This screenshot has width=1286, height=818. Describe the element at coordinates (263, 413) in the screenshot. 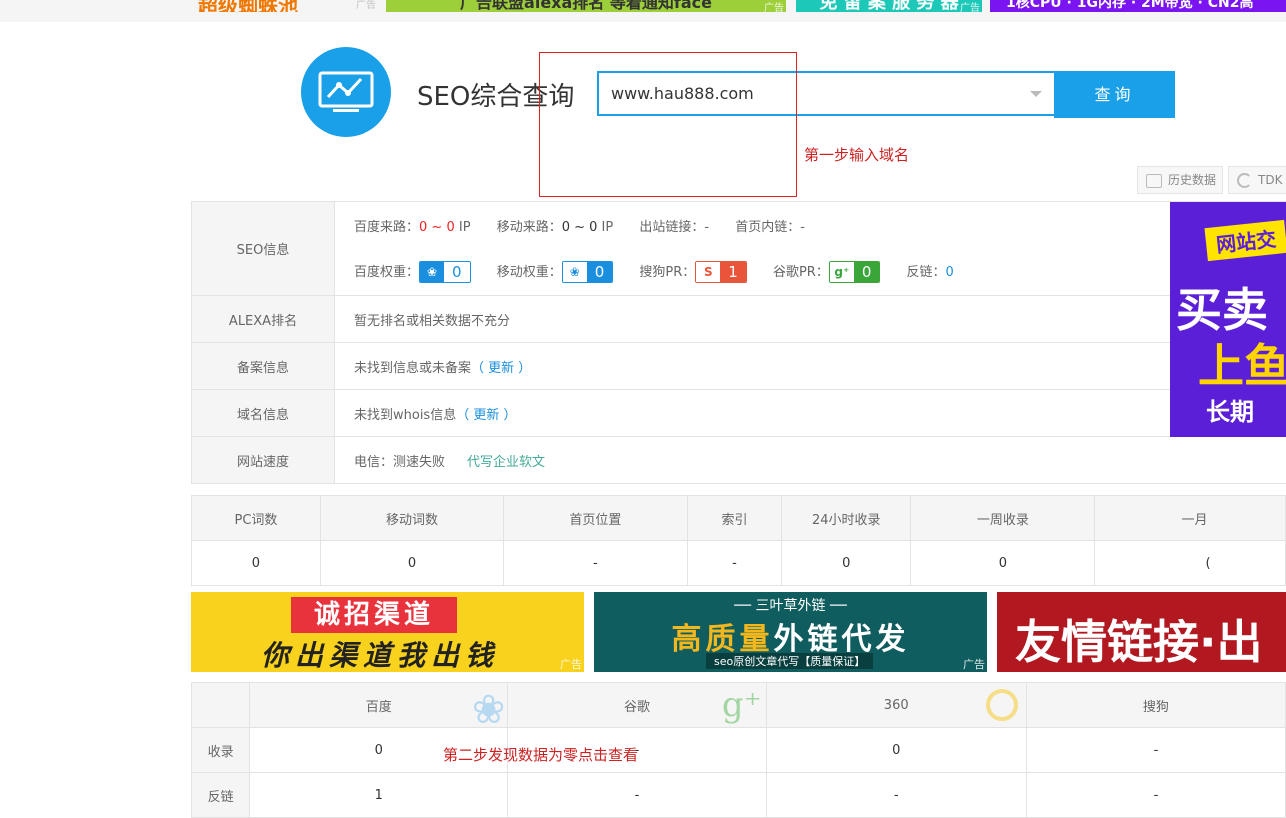

I see `whois-label: 域名信息` at that location.